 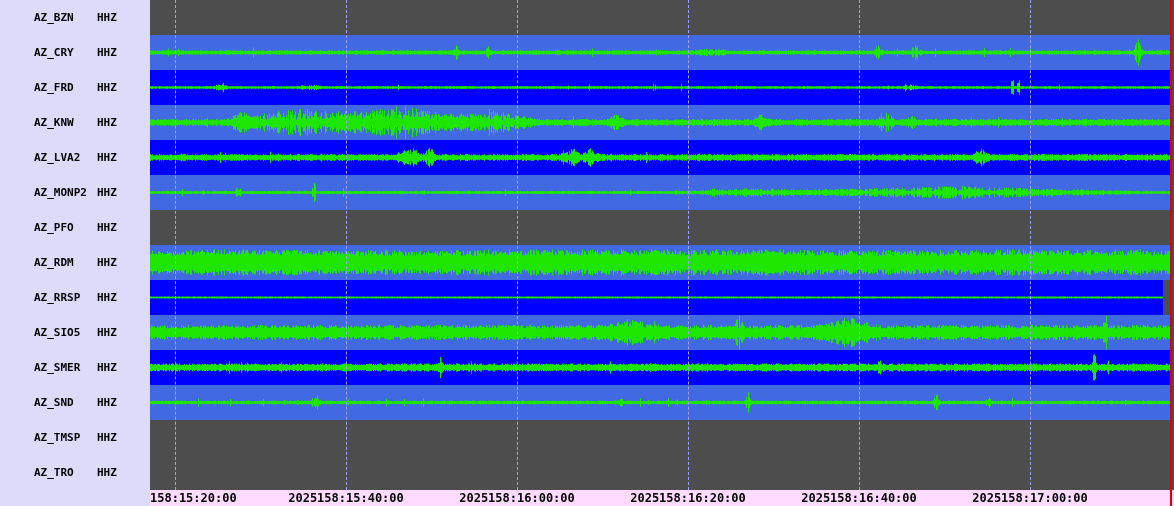 What do you see at coordinates (346, 498) in the screenshot?
I see `time-label: 2025158:15:40:00` at bounding box center [346, 498].